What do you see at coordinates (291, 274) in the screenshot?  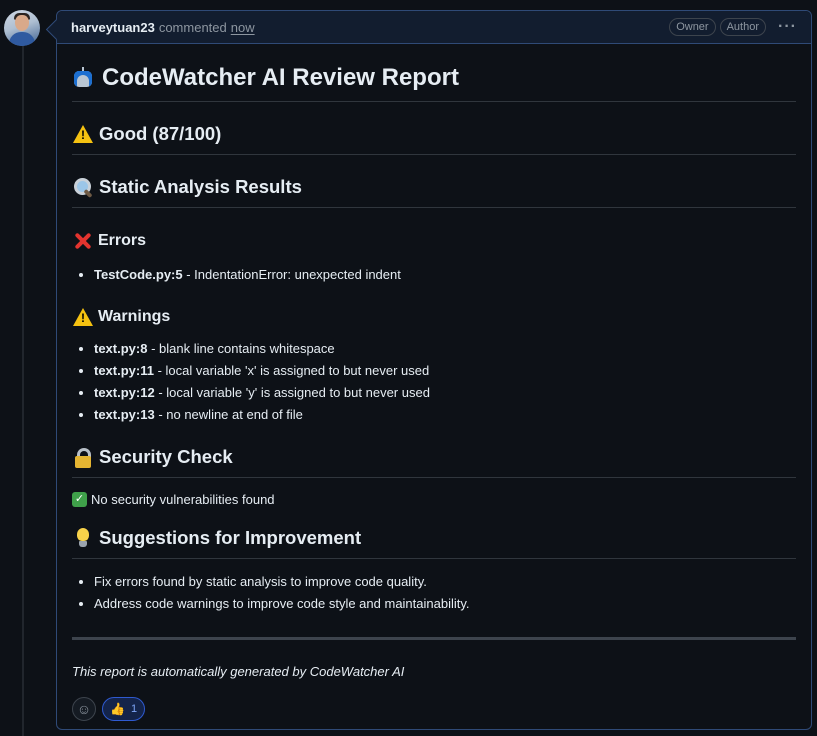 I see `error-message: - IndentationError: unexpected indent` at bounding box center [291, 274].